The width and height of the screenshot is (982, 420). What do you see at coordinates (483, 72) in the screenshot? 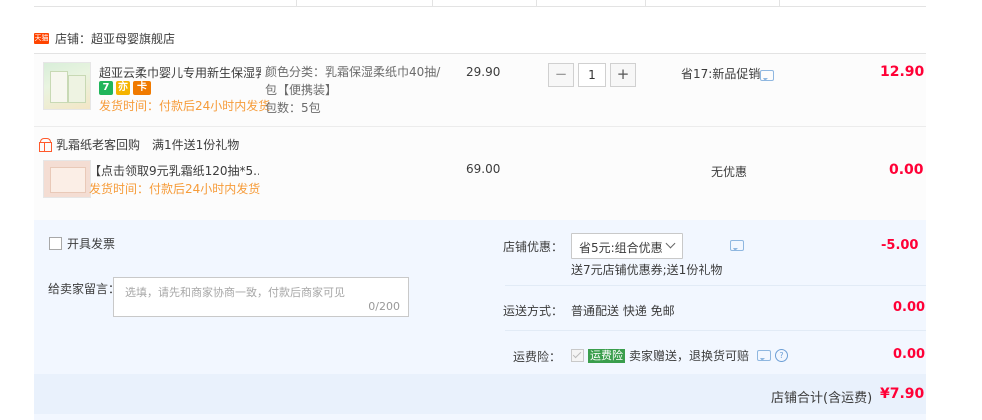
I see `unit-price: 29.90` at bounding box center [483, 72].